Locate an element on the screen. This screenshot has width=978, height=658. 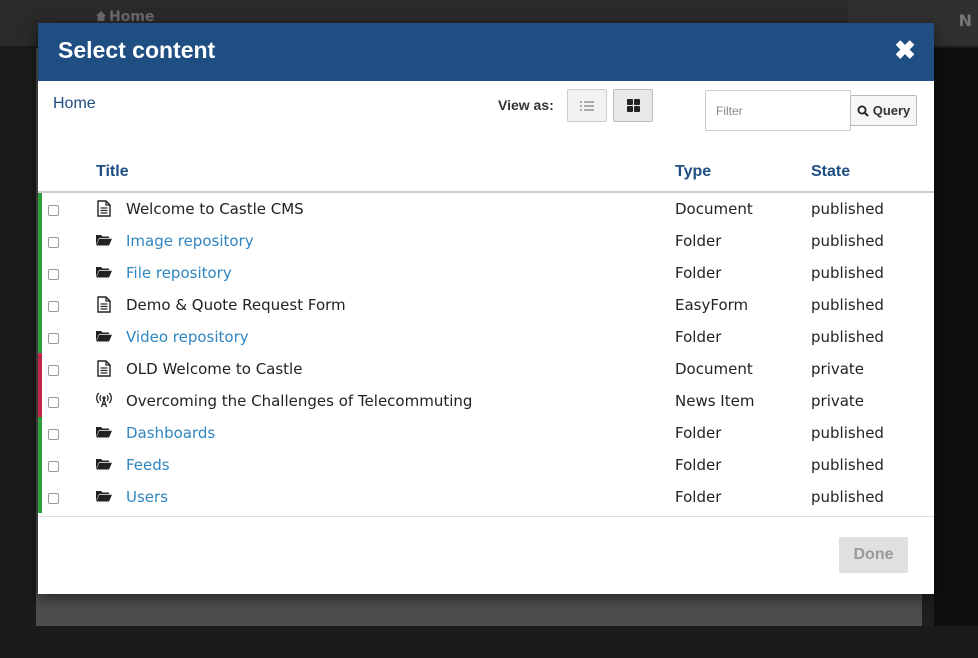
grid-icon is located at coordinates (633, 105).